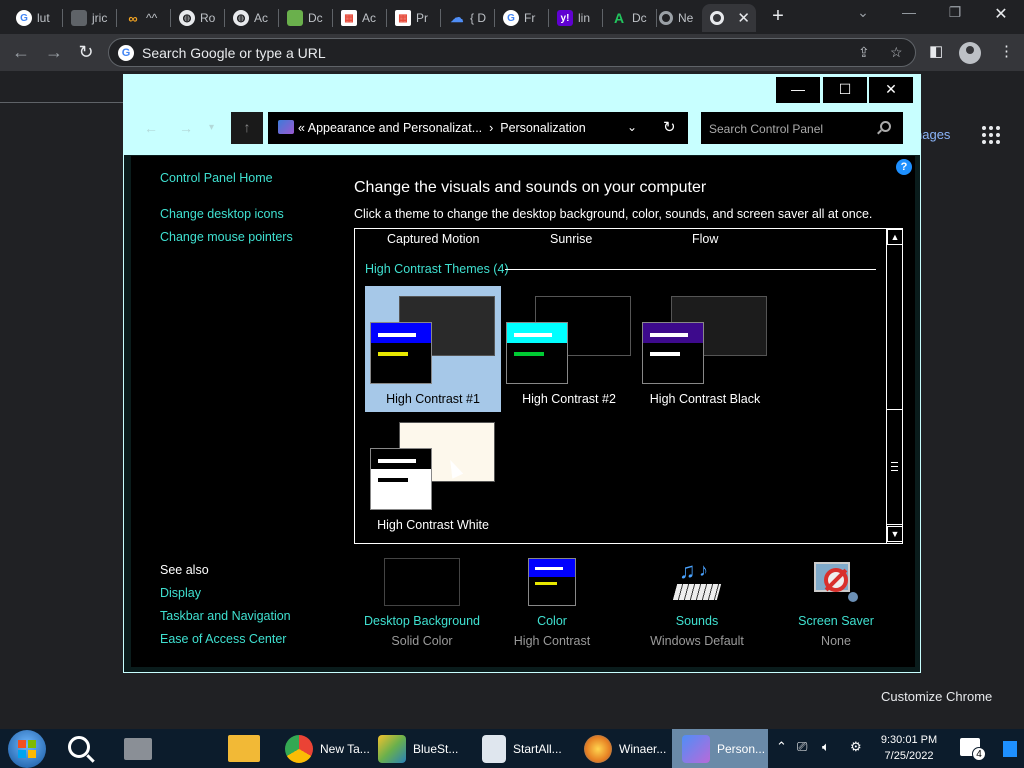 This screenshot has width=1024, height=768. Describe the element at coordinates (569, 349) in the screenshot. I see `theme-high-contrast-2: High Contrast #2` at that location.